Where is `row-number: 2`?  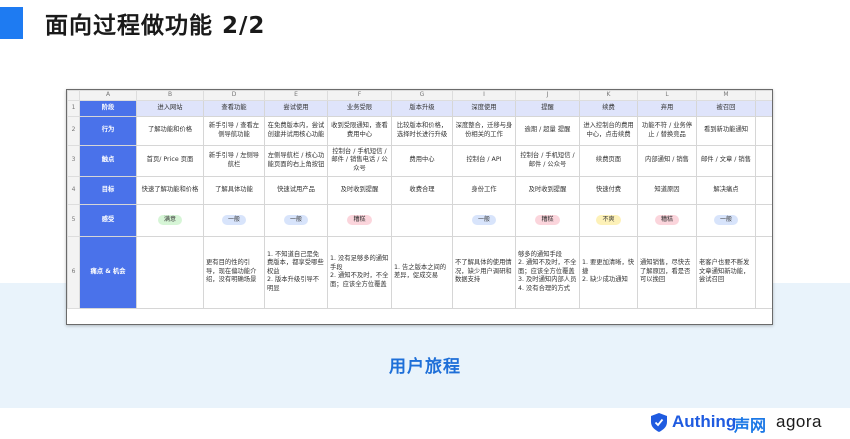 row-number: 2 is located at coordinates (73, 130).